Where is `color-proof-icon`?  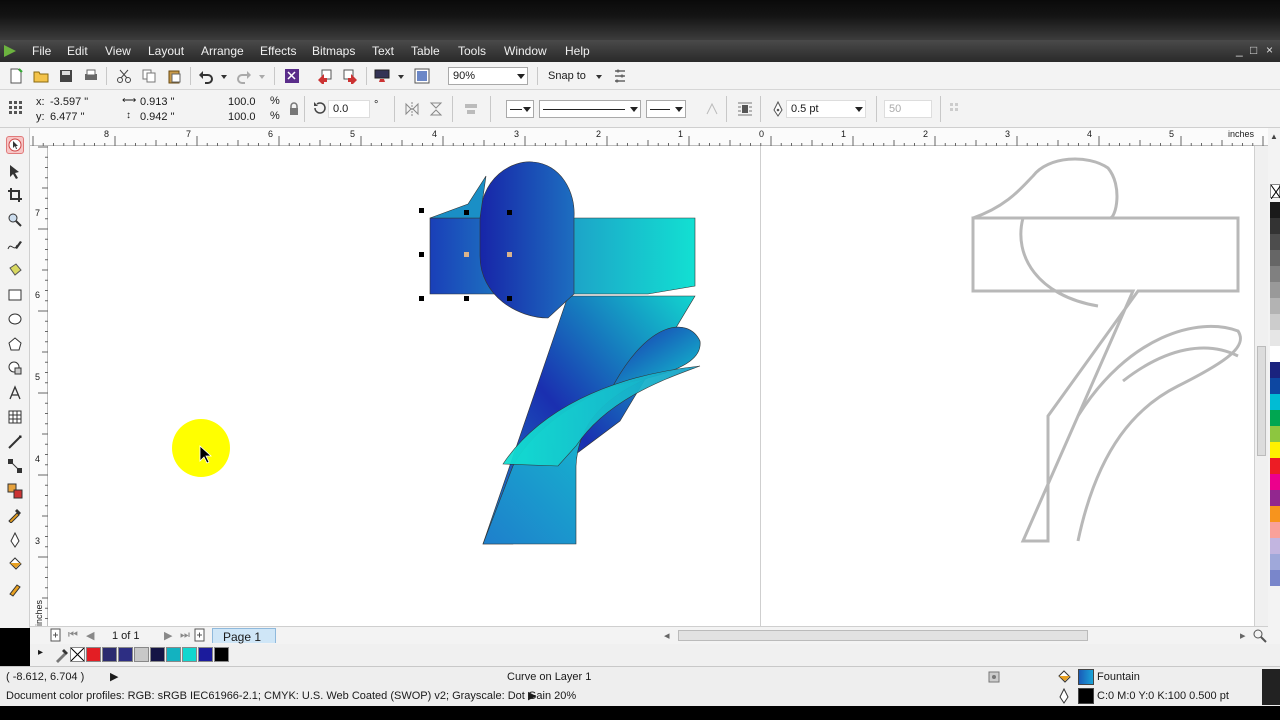
color-proof-icon is located at coordinates (994, 677).